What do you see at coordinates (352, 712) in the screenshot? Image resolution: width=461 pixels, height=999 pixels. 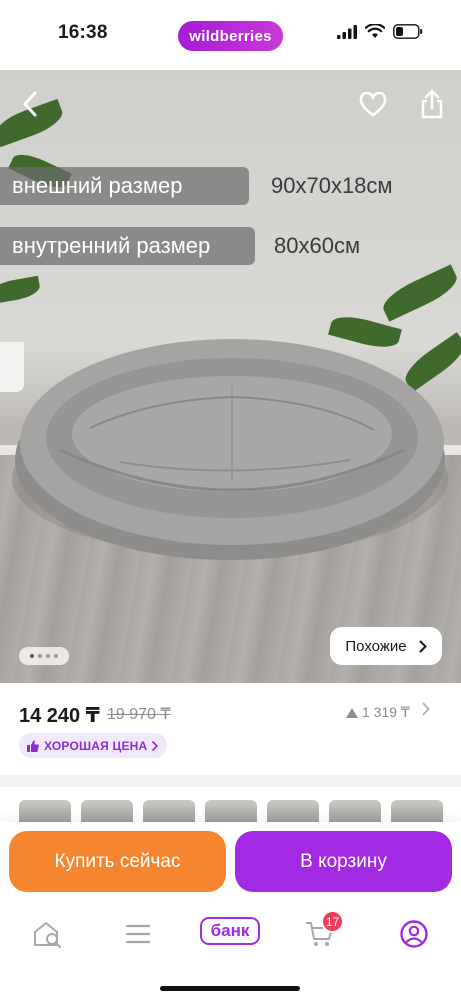 I see `triangle-up-icon` at bounding box center [352, 712].